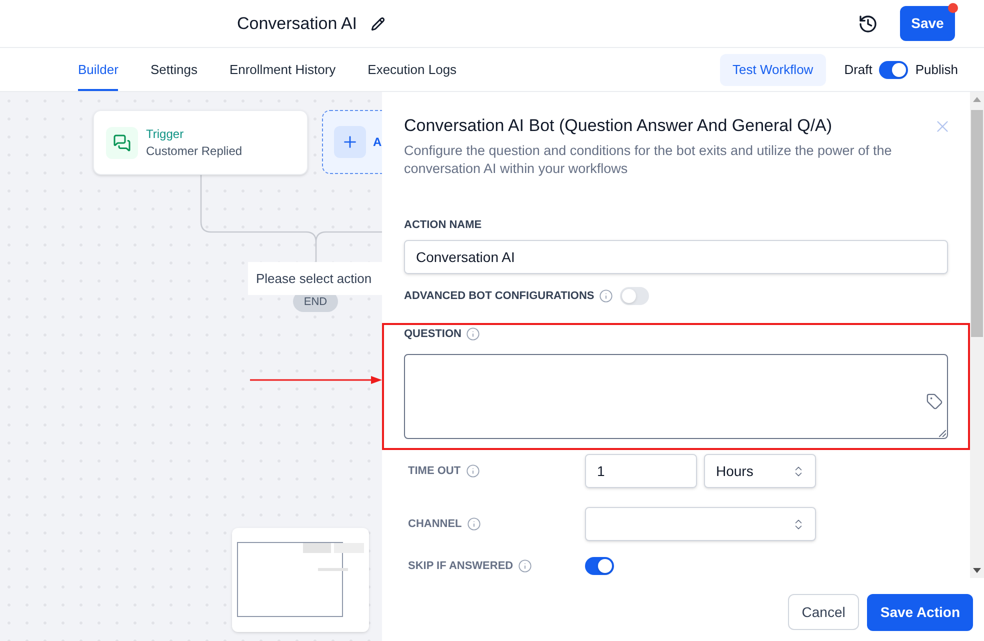 Image resolution: width=984 pixels, height=641 pixels. Describe the element at coordinates (377, 142) in the screenshot. I see `add-action-label: A` at that location.